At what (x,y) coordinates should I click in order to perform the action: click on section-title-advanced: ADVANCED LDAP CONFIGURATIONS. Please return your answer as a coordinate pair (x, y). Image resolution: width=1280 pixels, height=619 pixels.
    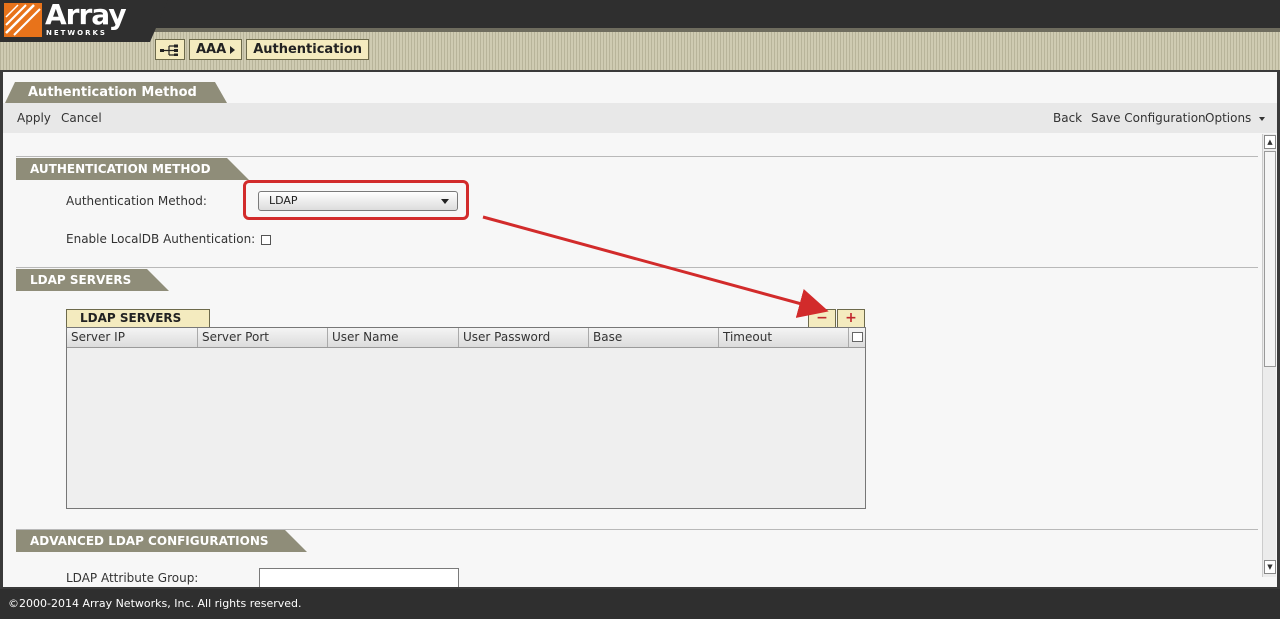
    Looking at the image, I should click on (161, 541).